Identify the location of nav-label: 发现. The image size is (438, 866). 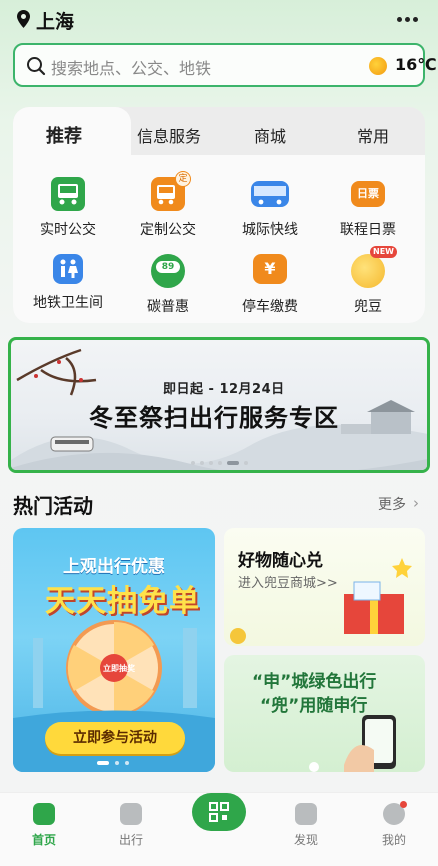
(305, 840).